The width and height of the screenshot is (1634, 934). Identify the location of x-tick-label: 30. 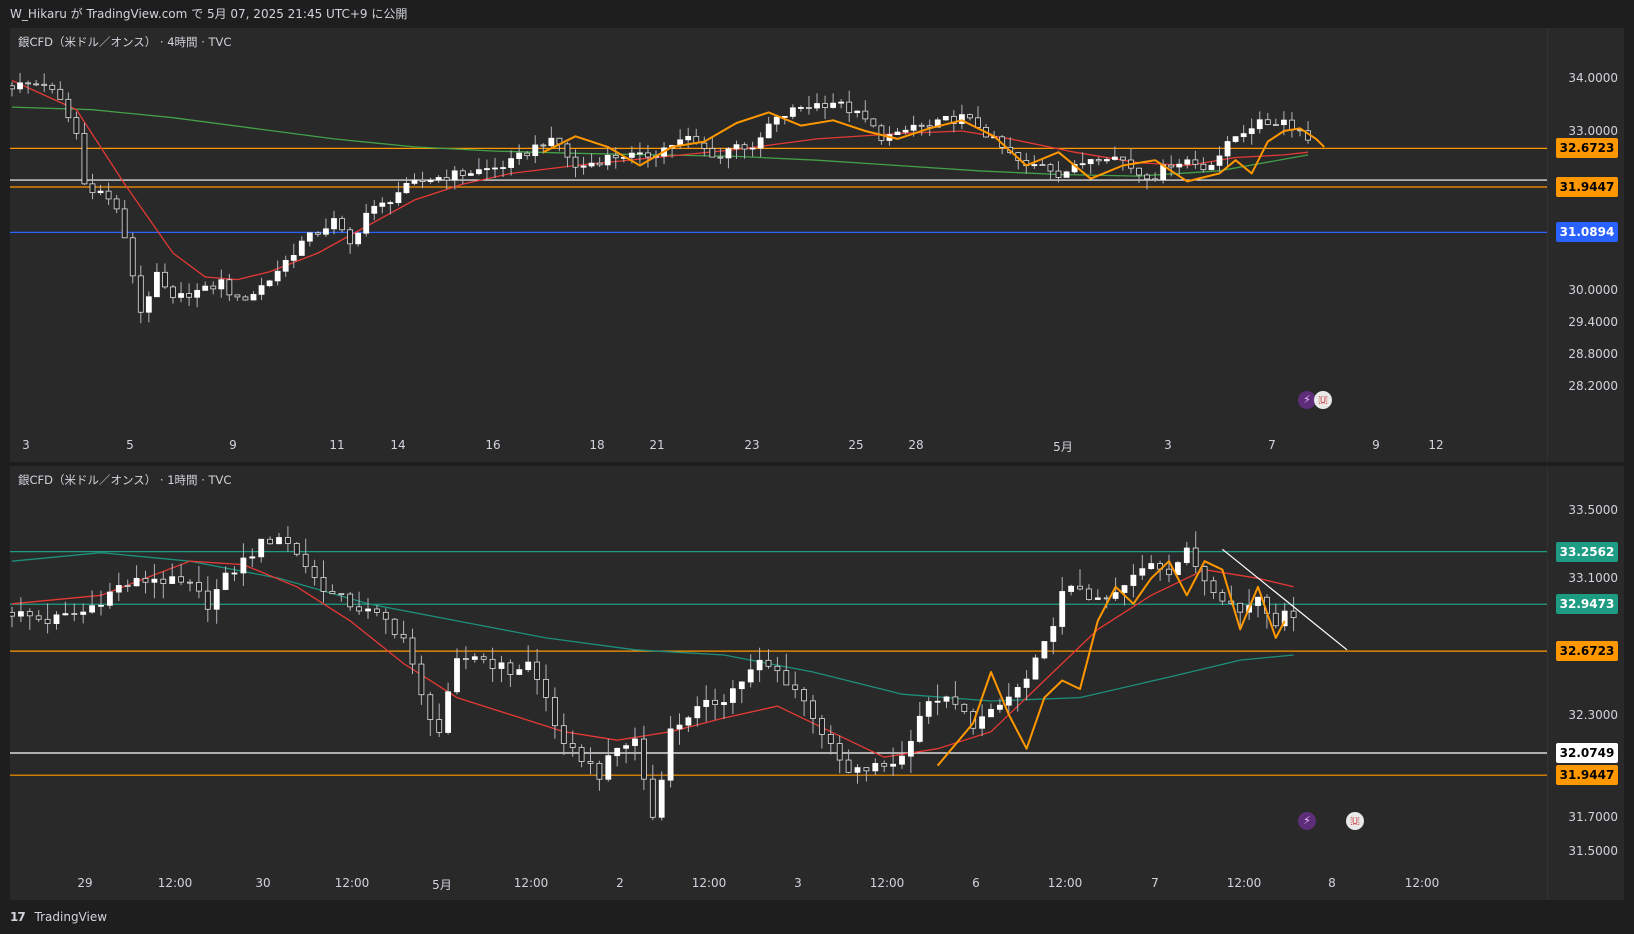
(263, 883).